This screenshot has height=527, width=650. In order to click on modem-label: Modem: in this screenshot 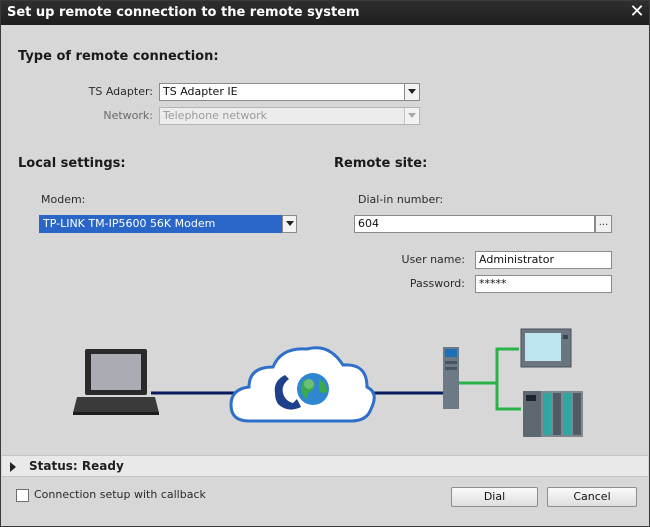, I will do `click(63, 199)`.